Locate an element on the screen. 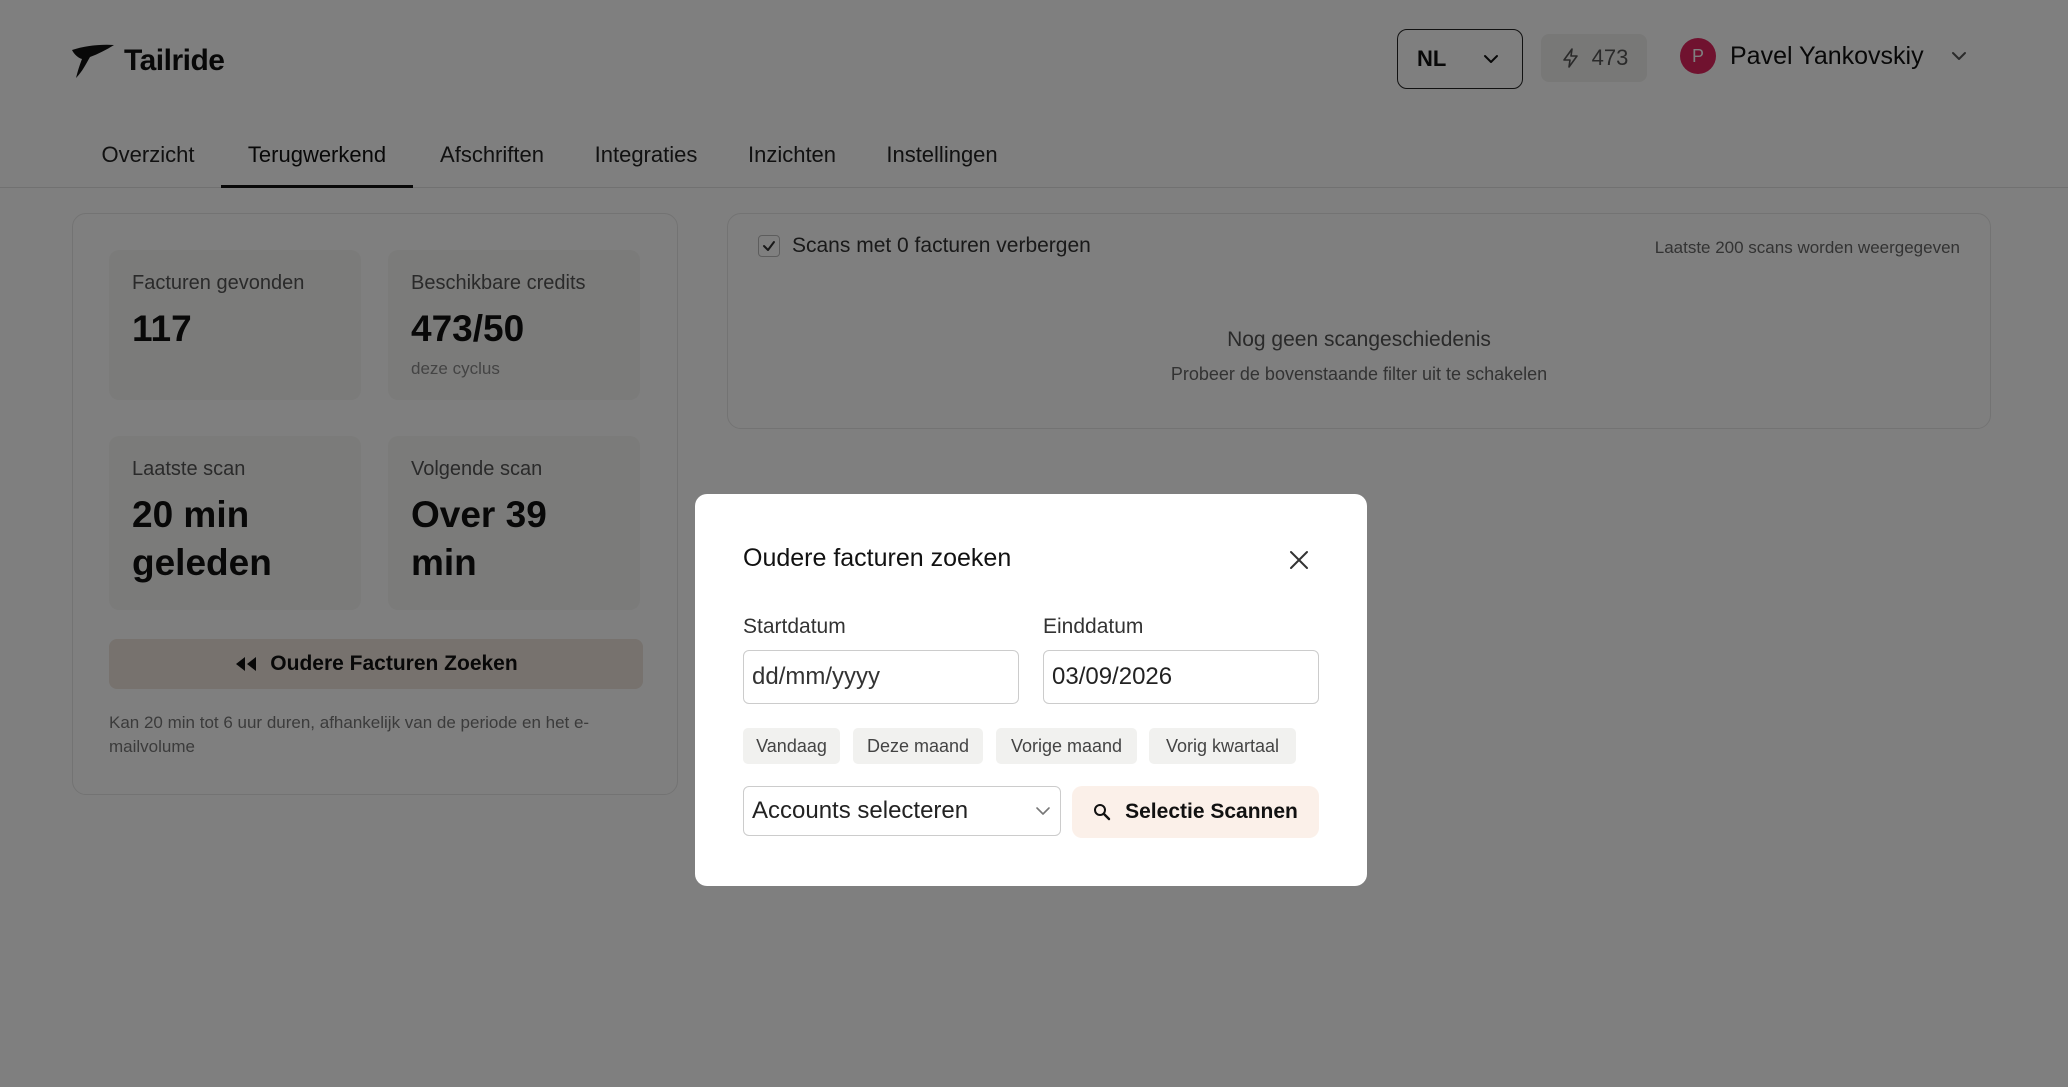 Image resolution: width=2068 pixels, height=1087 pixels. start-date-input is located at coordinates (881, 677).